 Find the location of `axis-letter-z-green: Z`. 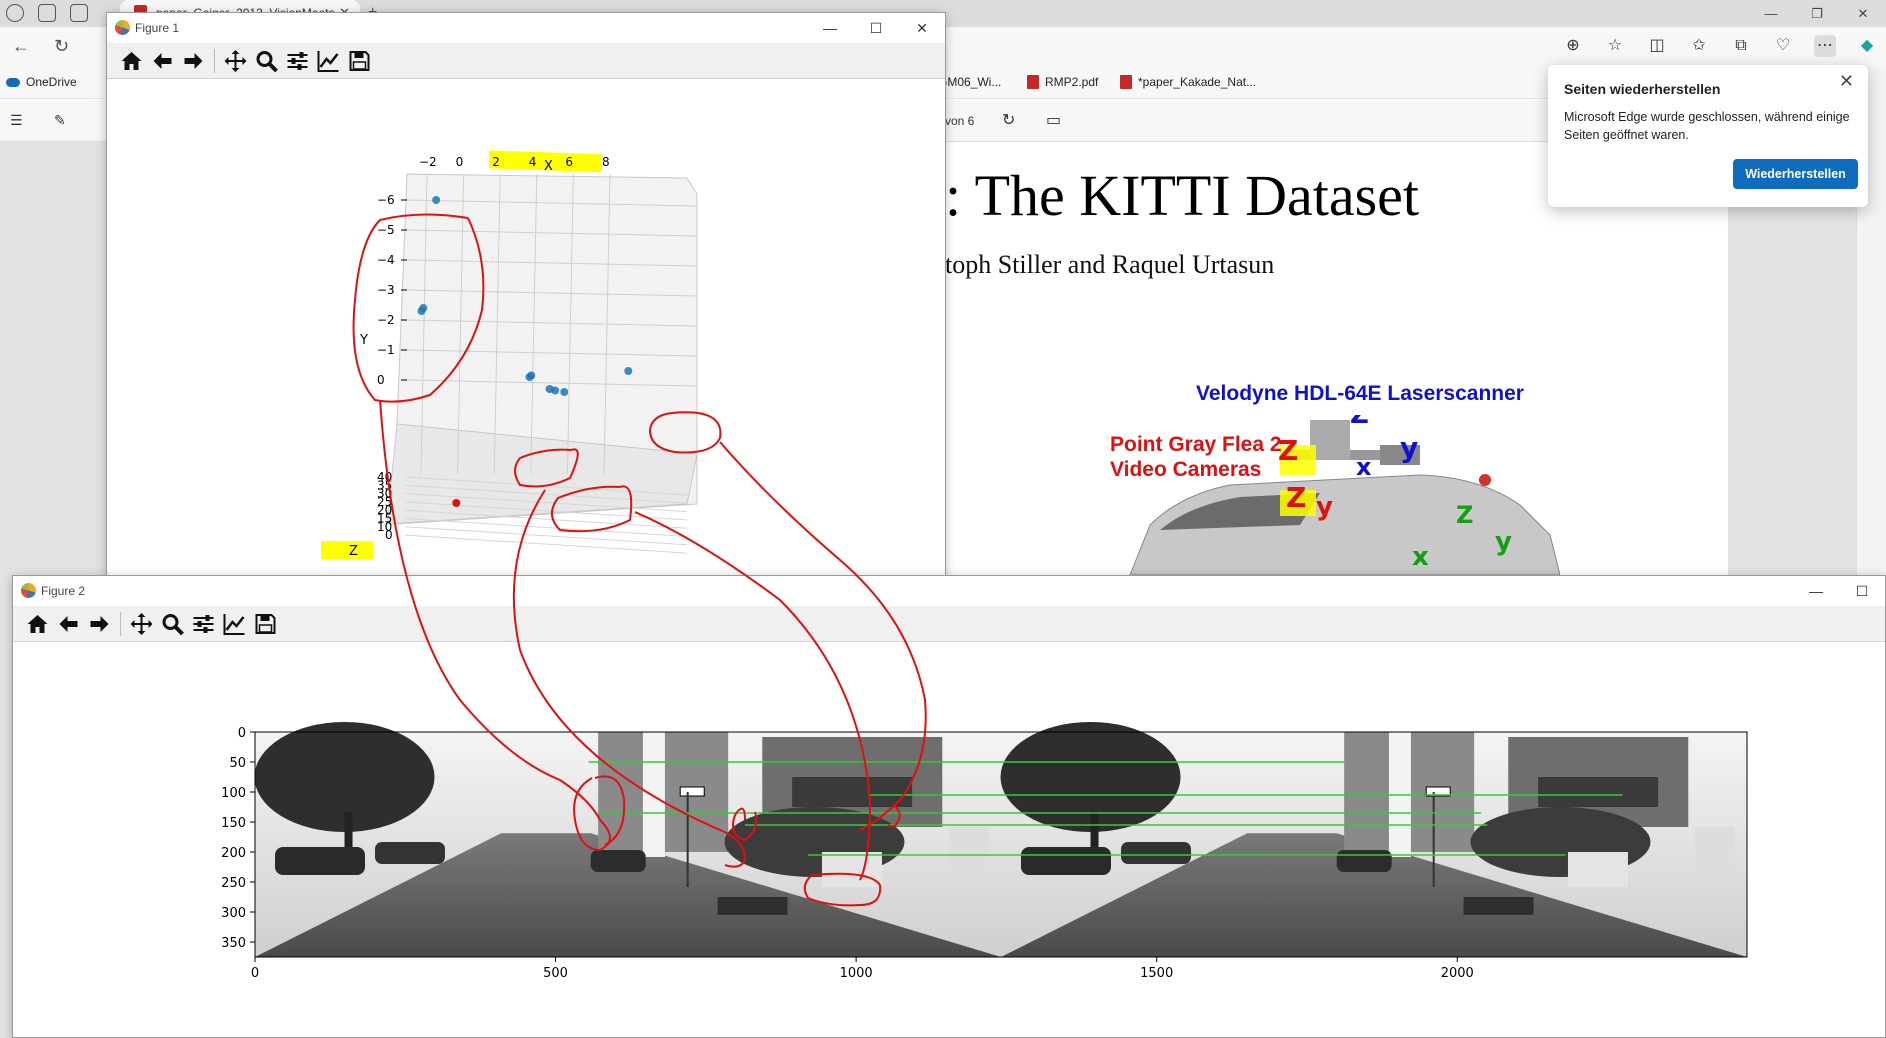

axis-letter-z-green: Z is located at coordinates (1464, 515).